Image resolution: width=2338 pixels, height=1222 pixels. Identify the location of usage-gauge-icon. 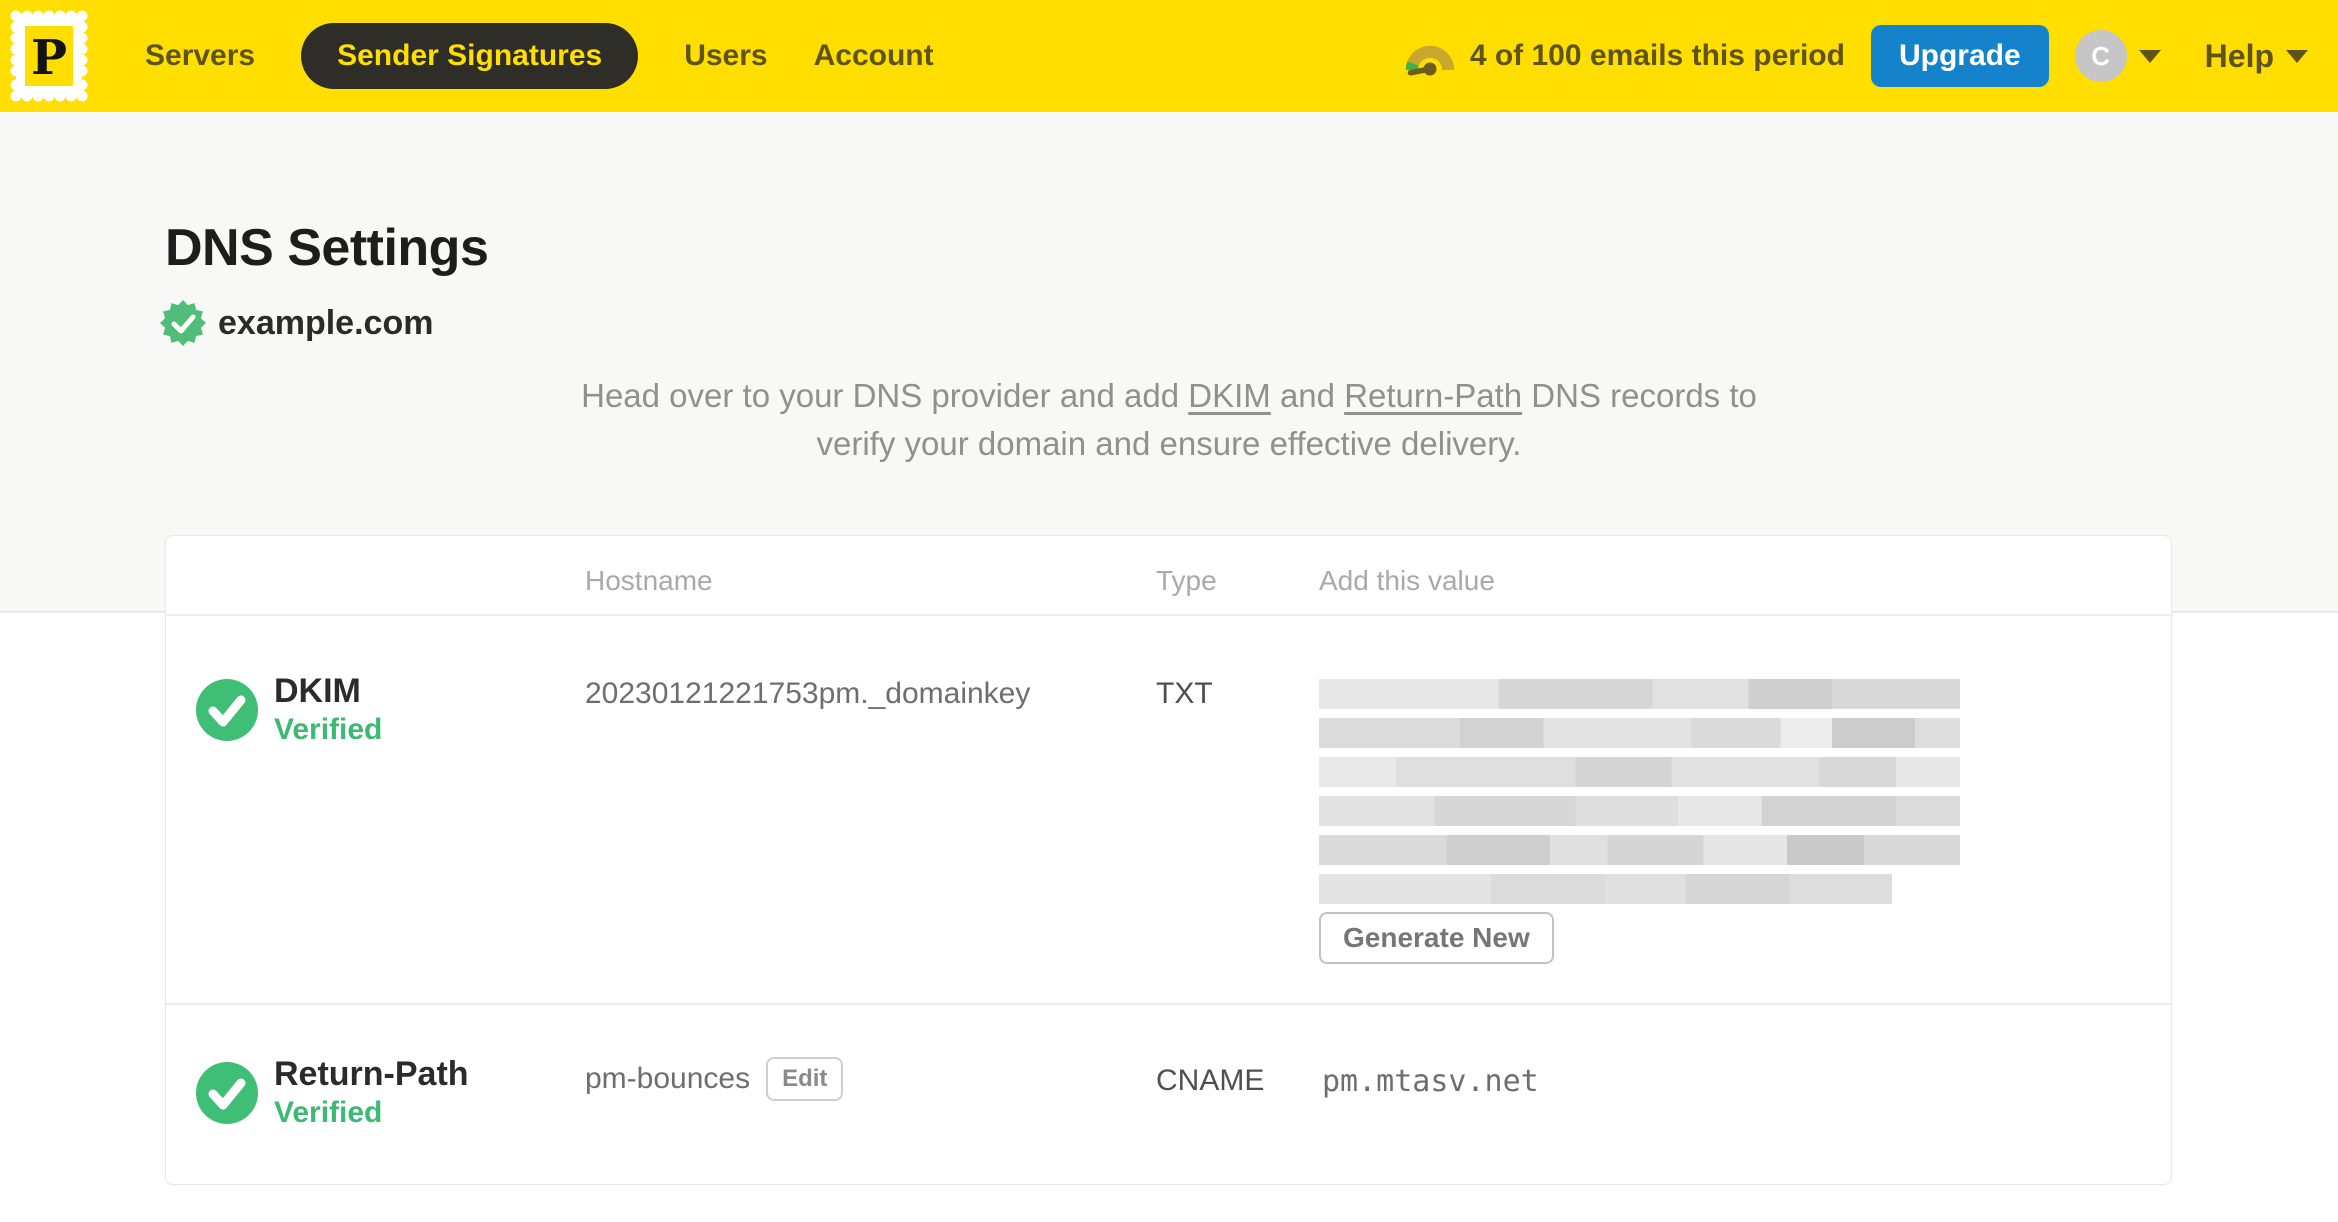
(1429, 60).